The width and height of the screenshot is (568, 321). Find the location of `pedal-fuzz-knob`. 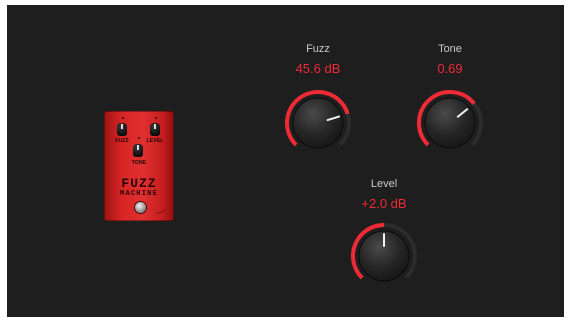

pedal-fuzz-knob is located at coordinates (122, 129).